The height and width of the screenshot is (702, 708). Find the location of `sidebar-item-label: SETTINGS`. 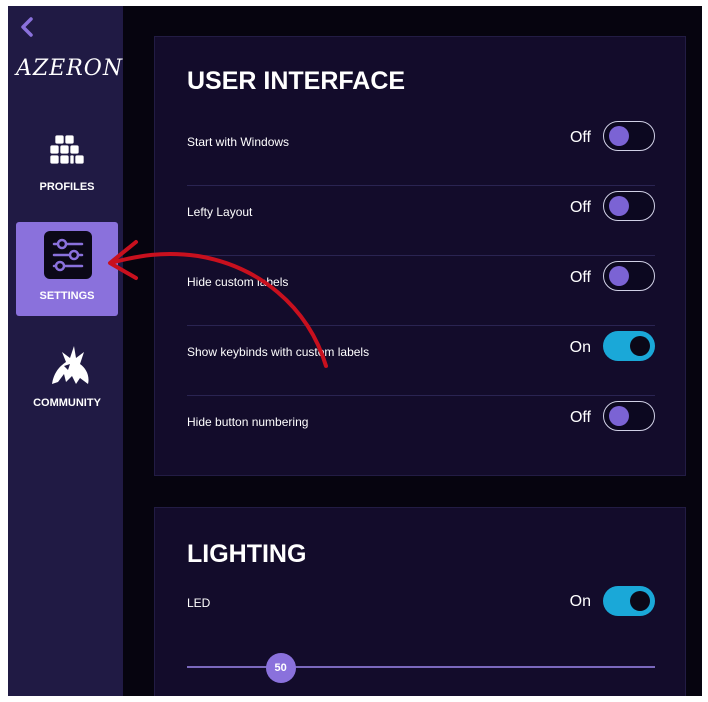

sidebar-item-label: SETTINGS is located at coordinates (67, 296).